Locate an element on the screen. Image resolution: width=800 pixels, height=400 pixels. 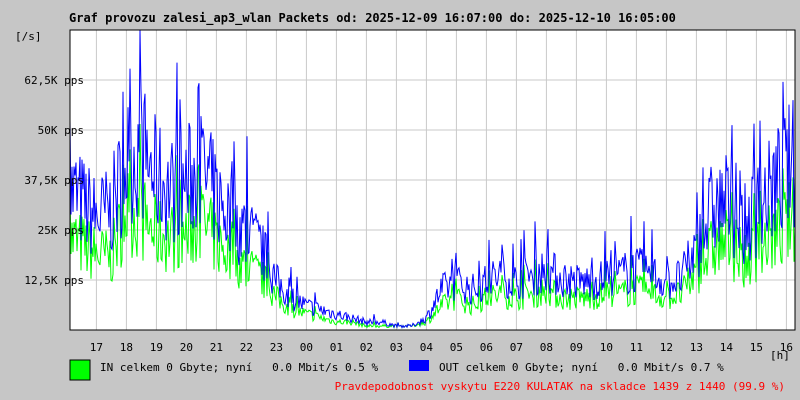
y-tick-label: 50K pps is located at coordinates (61, 130).